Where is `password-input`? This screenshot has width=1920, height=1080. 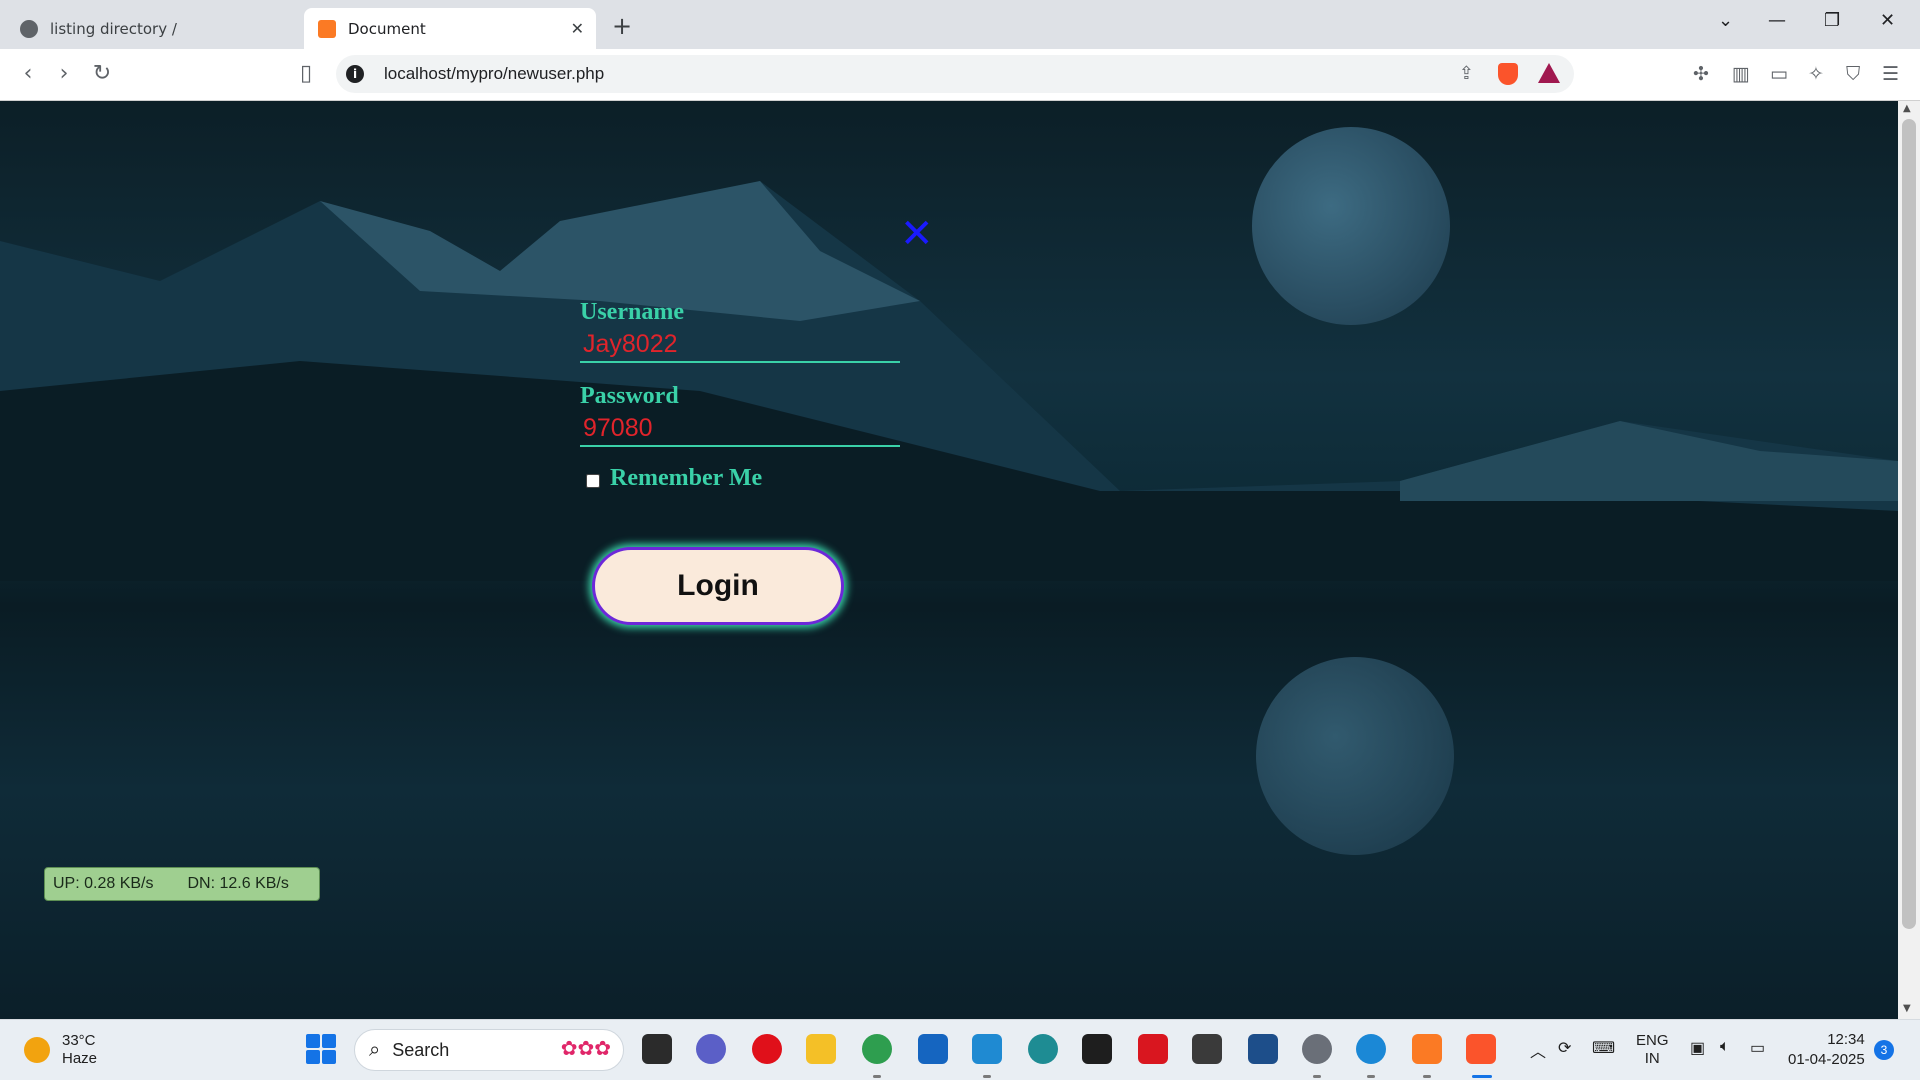 password-input is located at coordinates (740, 429).